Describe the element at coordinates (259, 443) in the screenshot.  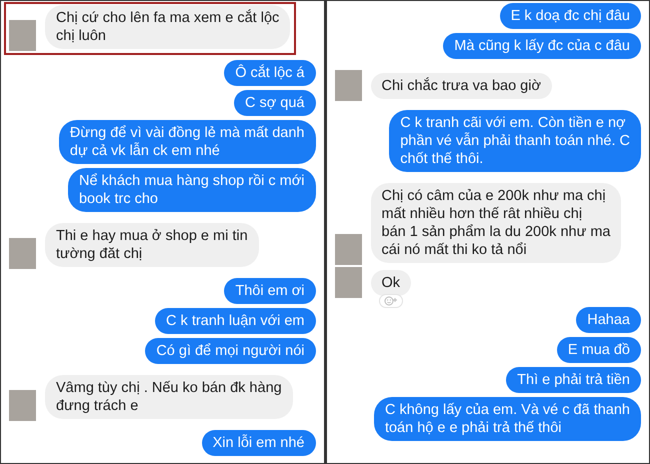
I see `message-bubble: Xin lỗi em nhé` at that location.